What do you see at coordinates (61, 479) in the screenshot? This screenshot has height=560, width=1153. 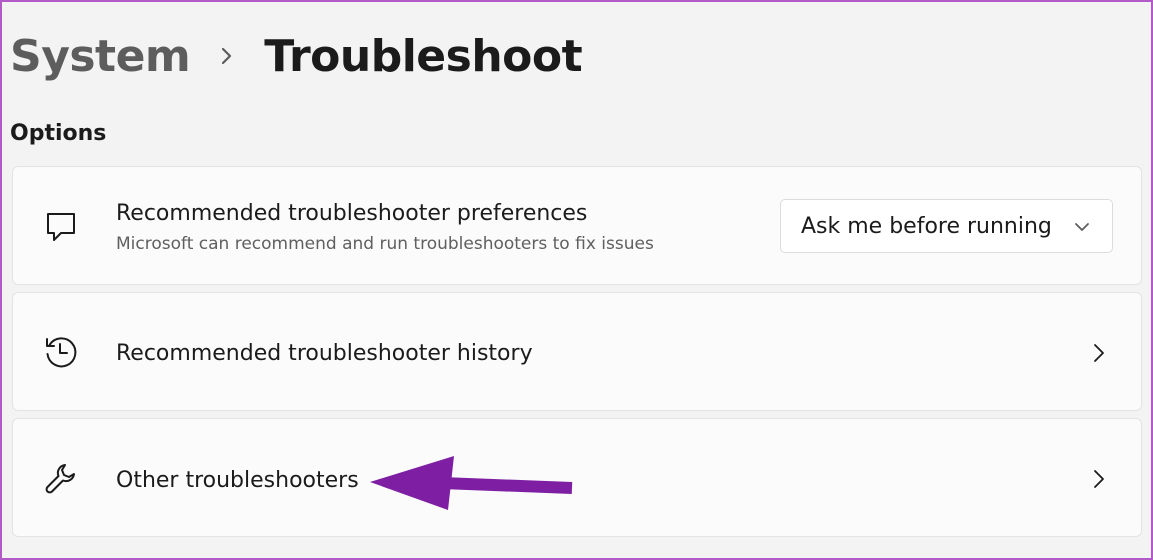 I see `wrench-icon` at bounding box center [61, 479].